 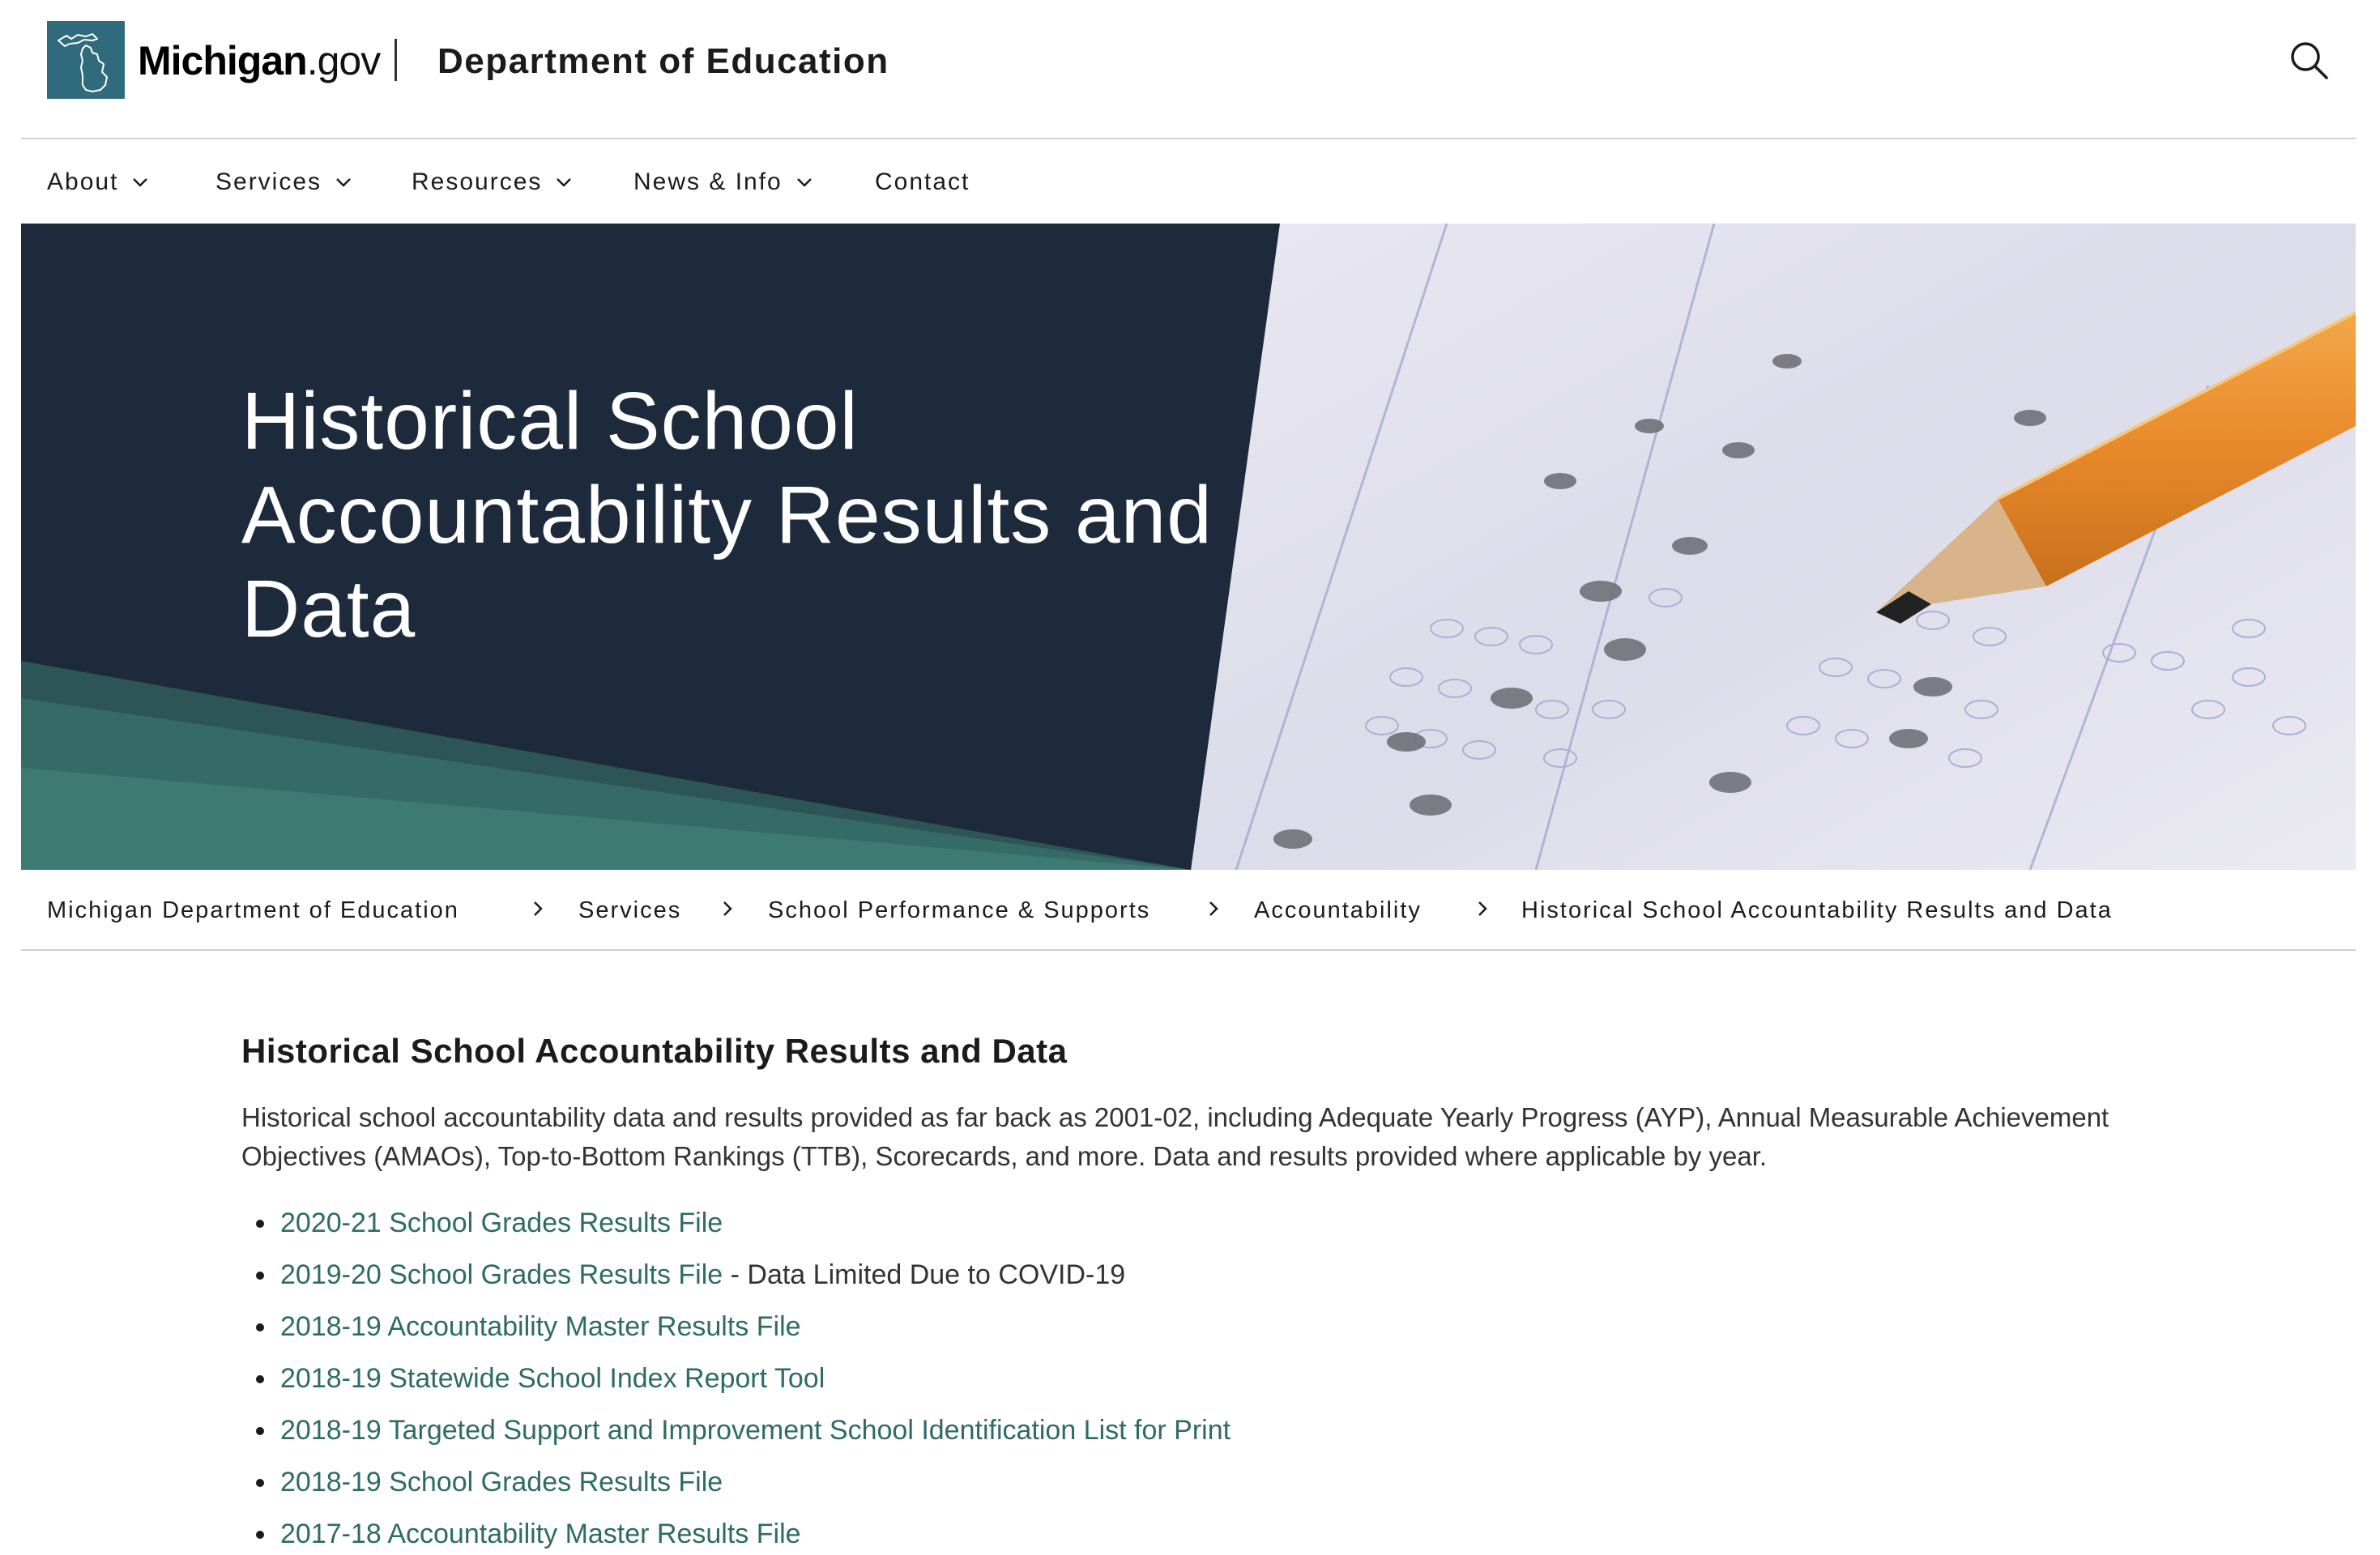 I want to click on breadcrumb-item-school-performance: School Performance & Supports, so click(x=959, y=911).